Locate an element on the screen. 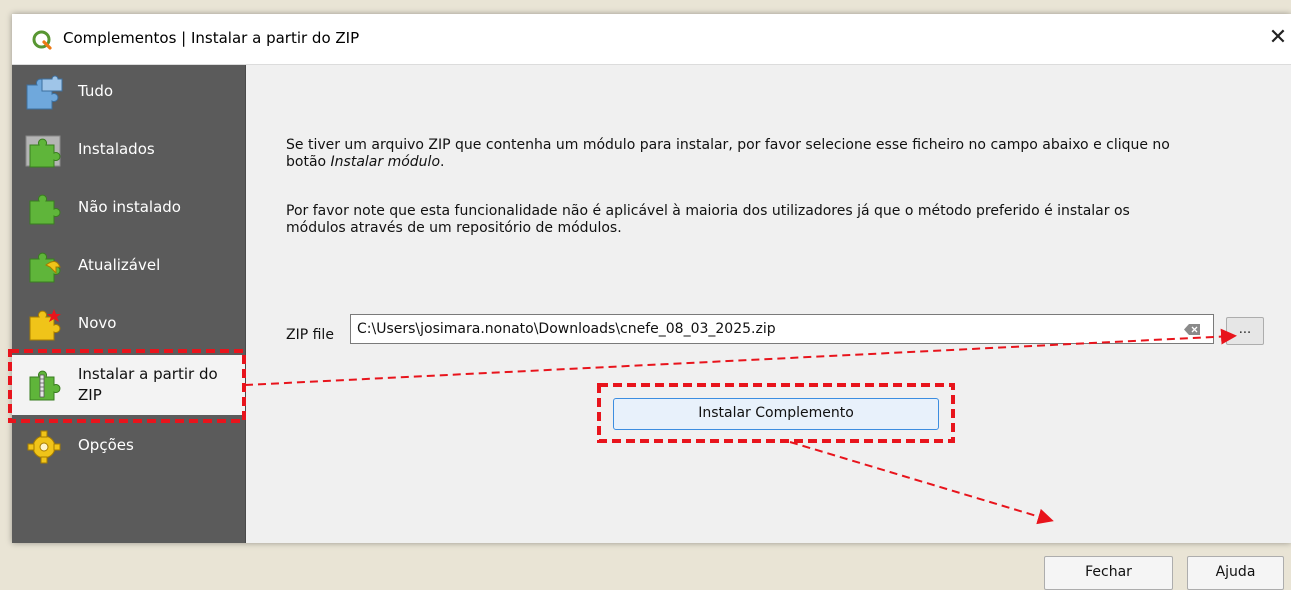 The width and height of the screenshot is (1291, 590). annotation-box-sidebar is located at coordinates (127, 386).